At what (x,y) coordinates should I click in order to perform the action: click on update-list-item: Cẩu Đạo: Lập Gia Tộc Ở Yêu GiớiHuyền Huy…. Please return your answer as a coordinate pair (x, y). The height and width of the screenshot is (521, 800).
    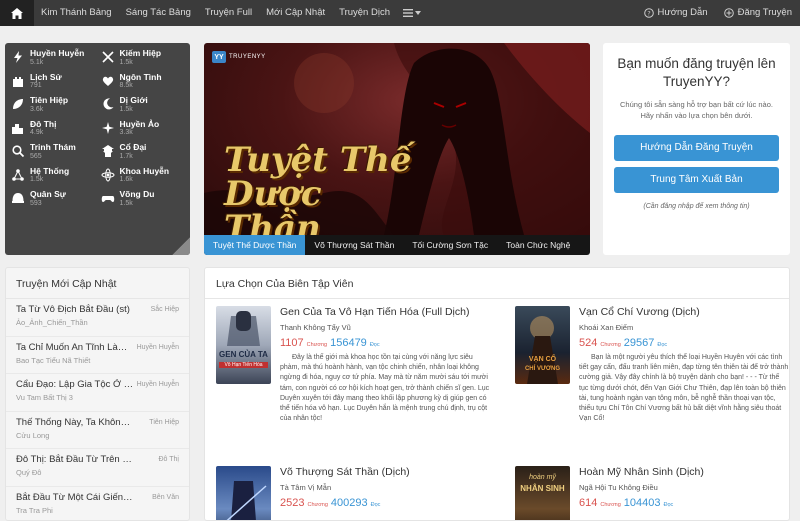
    Looking at the image, I should click on (97, 393).